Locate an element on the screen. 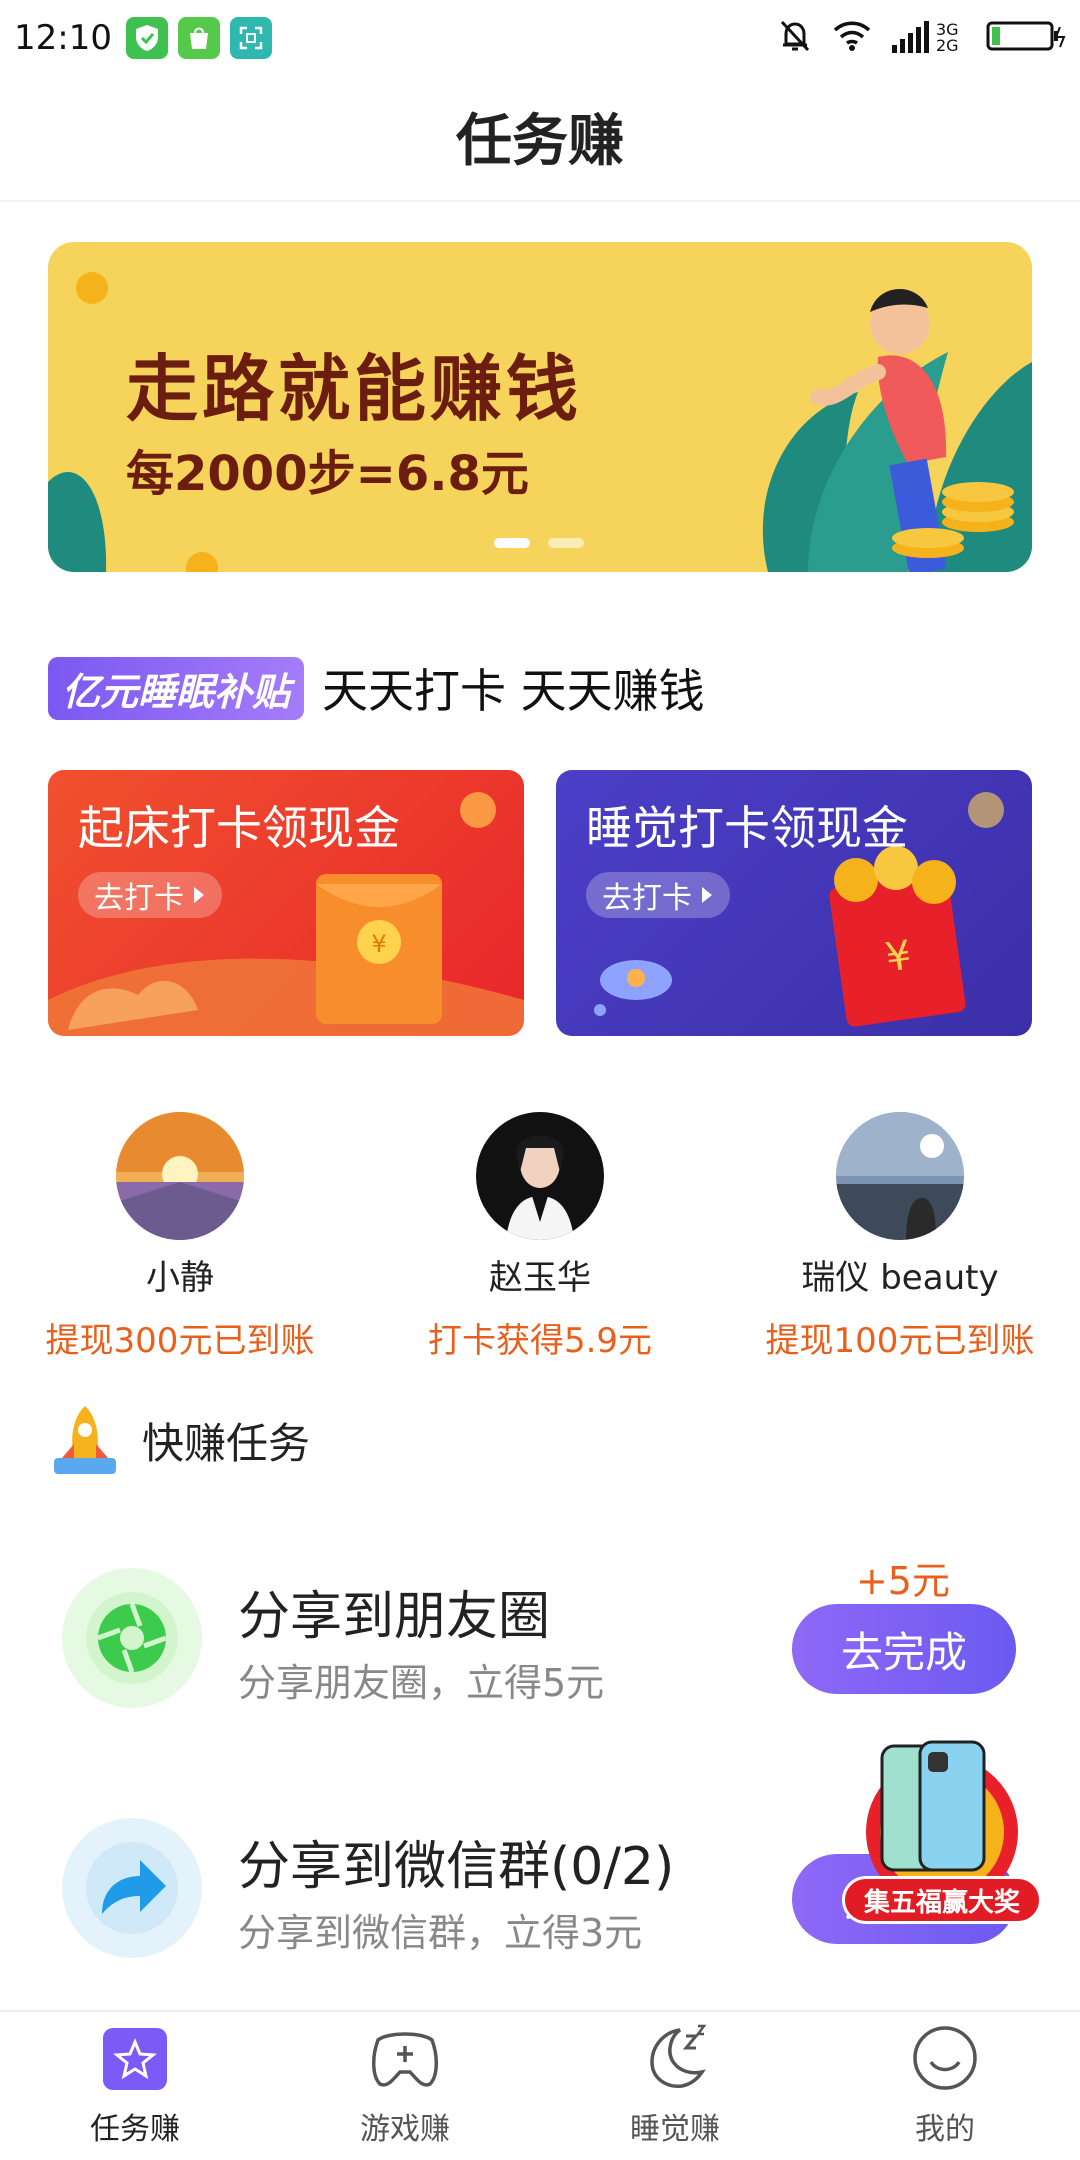 This screenshot has width=1080, height=2160. tab-label: 任务赚 is located at coordinates (135, 2129).